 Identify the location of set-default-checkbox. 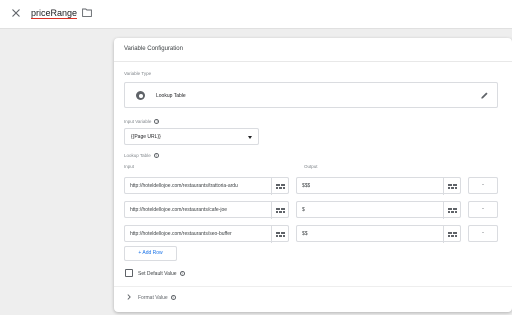
(129, 273).